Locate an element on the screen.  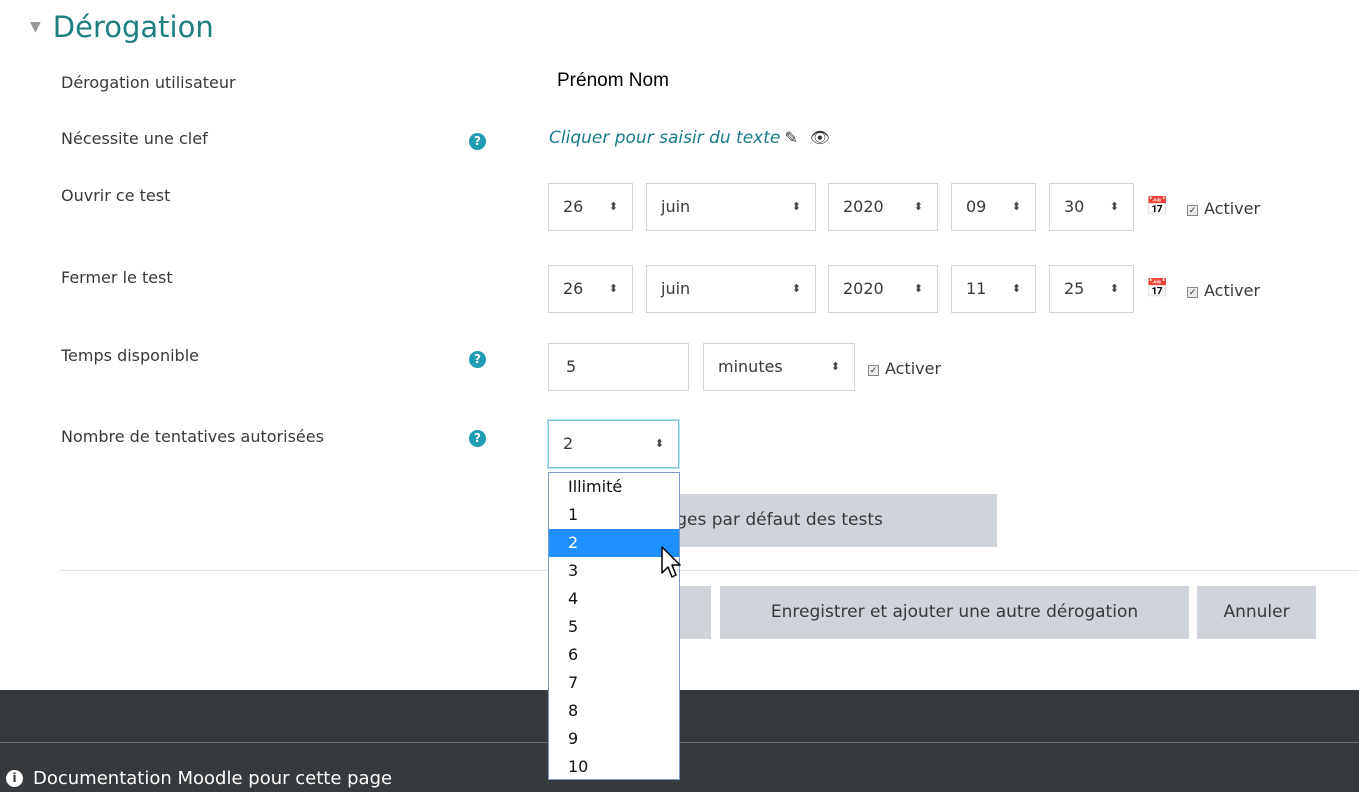
moodle-docs-link: i Documentation Moodle pour cette page is located at coordinates (199, 778).